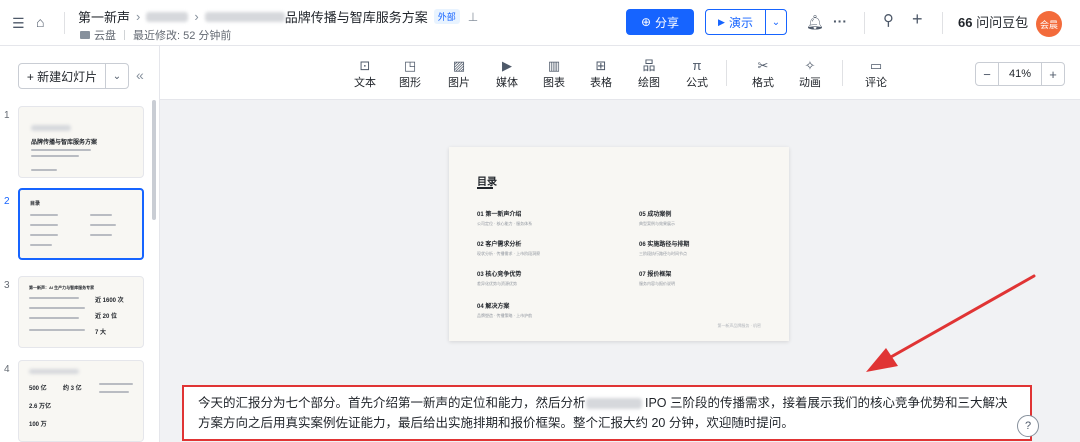 The width and height of the screenshot is (1080, 442). What do you see at coordinates (196, 16) in the screenshot?
I see `chevron-right-icon: ›` at bounding box center [196, 16].